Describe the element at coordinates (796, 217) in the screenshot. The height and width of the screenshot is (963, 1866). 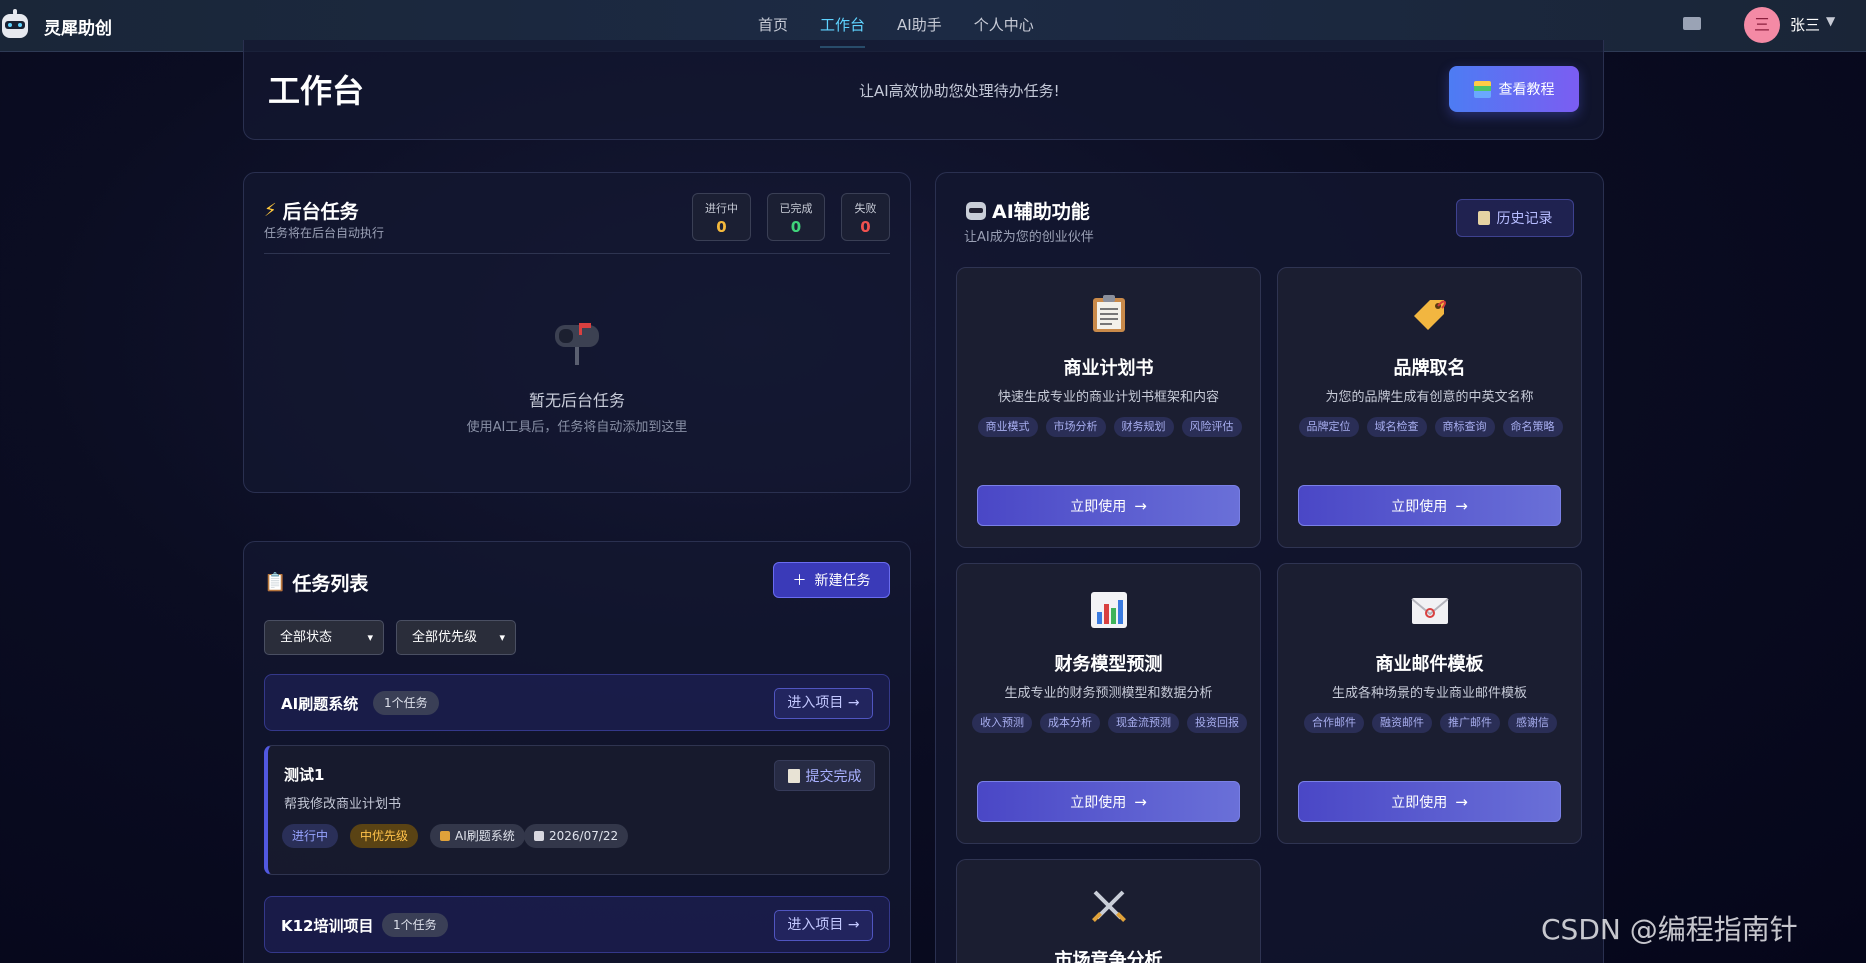
I see `stat-completed: 已完成 0` at that location.